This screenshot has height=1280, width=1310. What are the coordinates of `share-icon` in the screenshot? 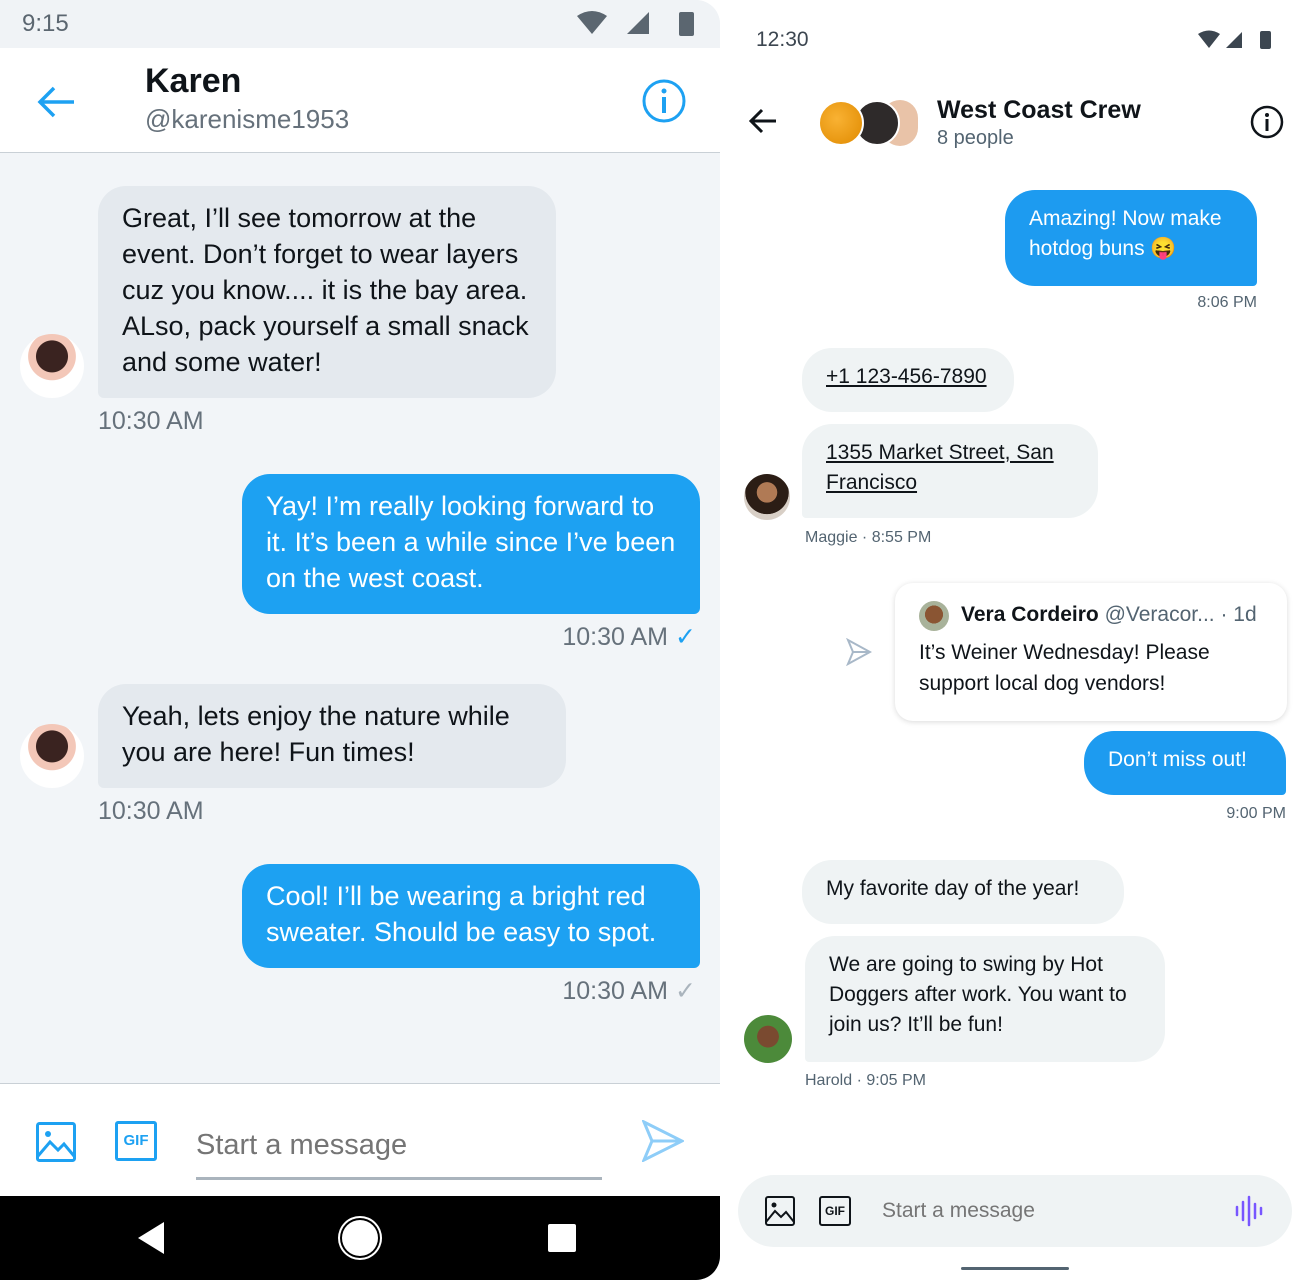 It's located at (859, 652).